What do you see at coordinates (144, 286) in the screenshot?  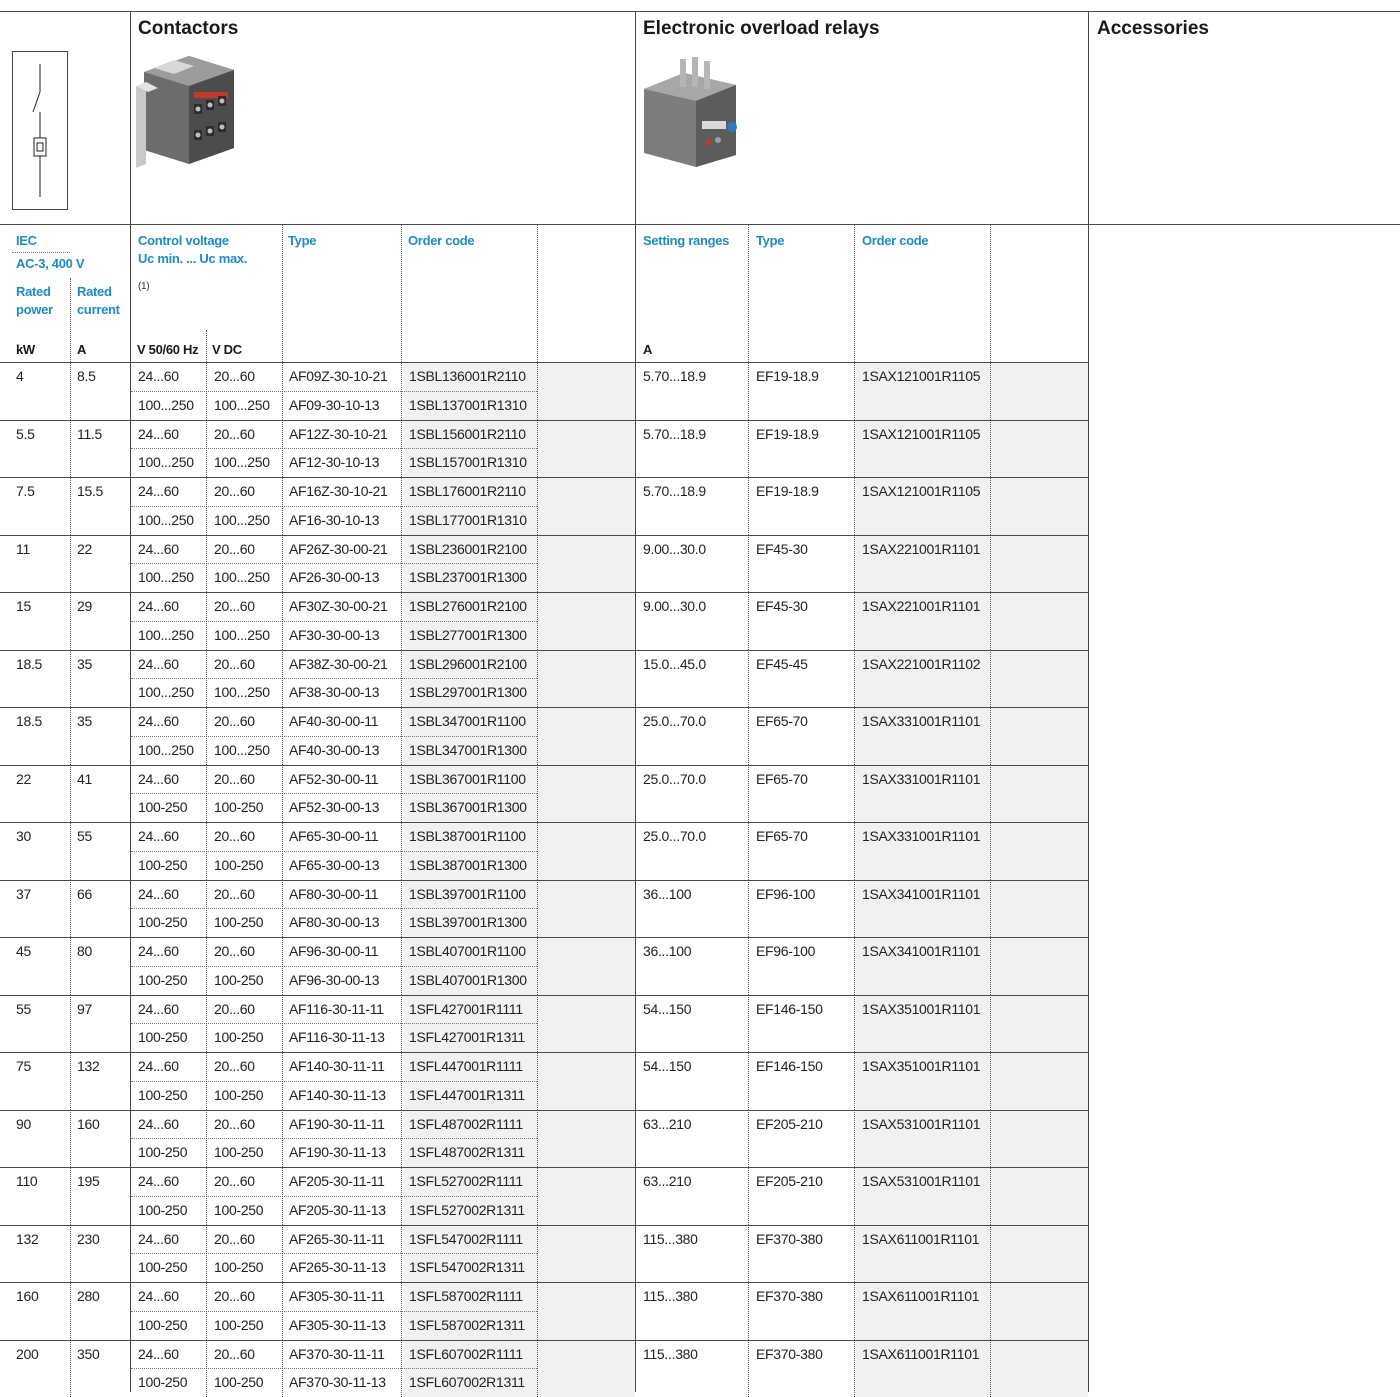 I see `footnote-marker: (1)` at bounding box center [144, 286].